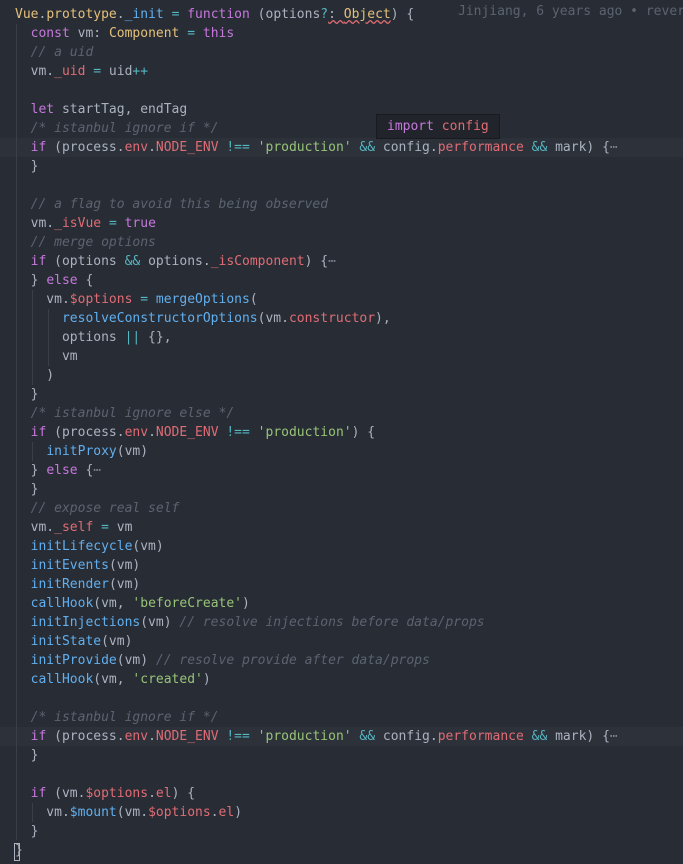  I want to click on code-line: vm, so click(341, 356).